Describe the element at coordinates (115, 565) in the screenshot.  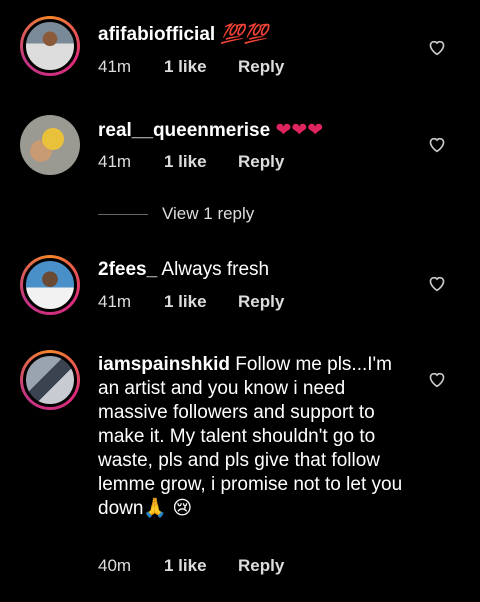
I see `comment-time: 40m` at that location.